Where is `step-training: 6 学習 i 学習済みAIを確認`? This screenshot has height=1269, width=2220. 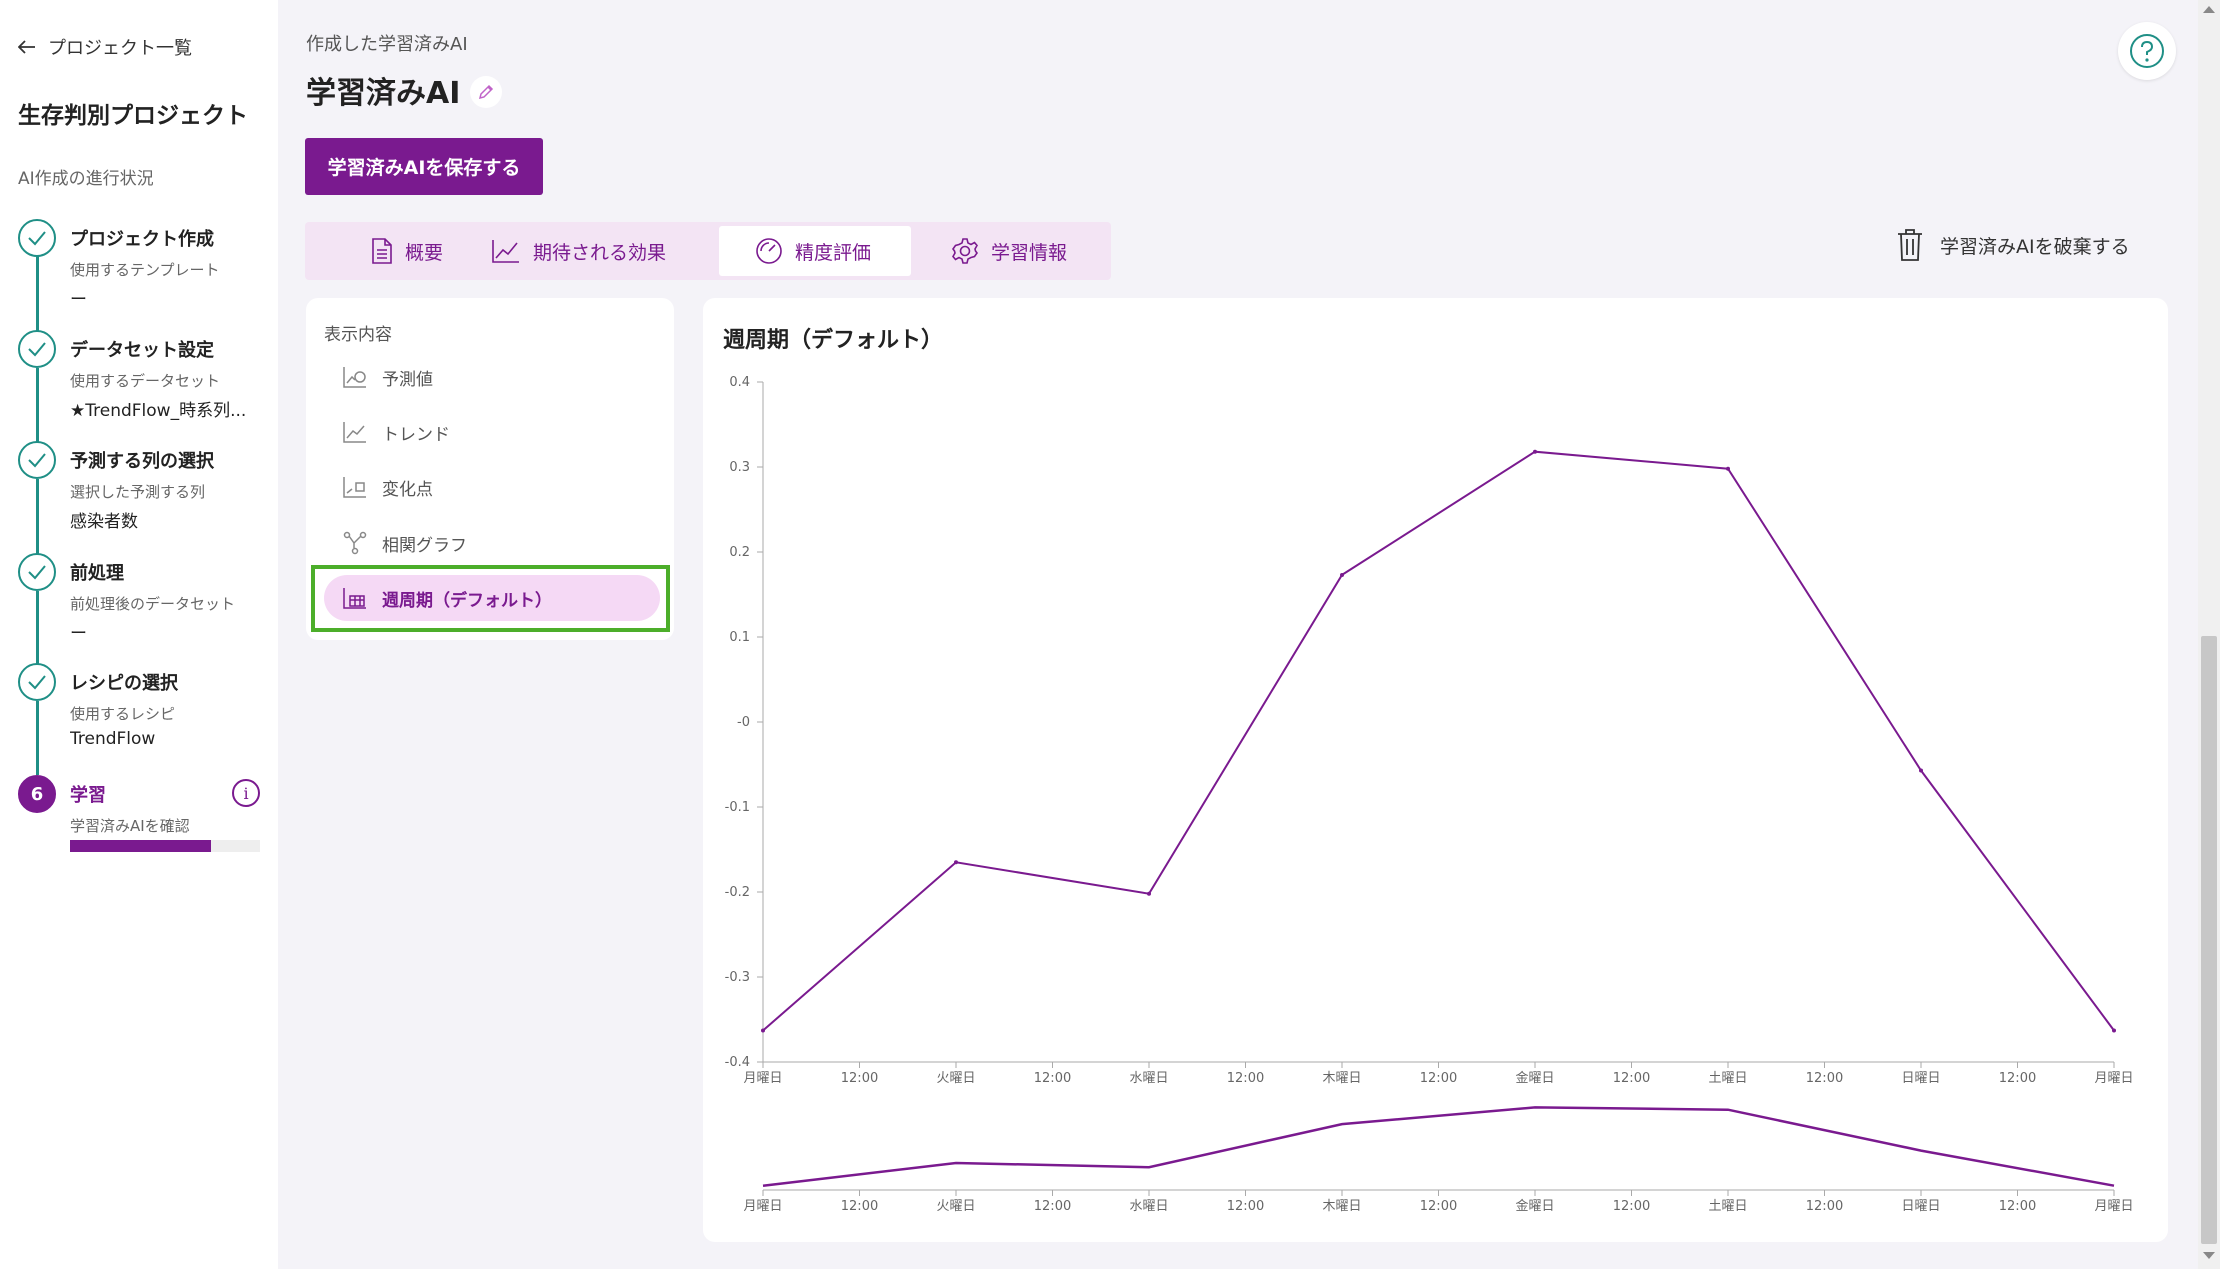
step-training: 6 学習 i 学習済みAIを確認 is located at coordinates (140, 820).